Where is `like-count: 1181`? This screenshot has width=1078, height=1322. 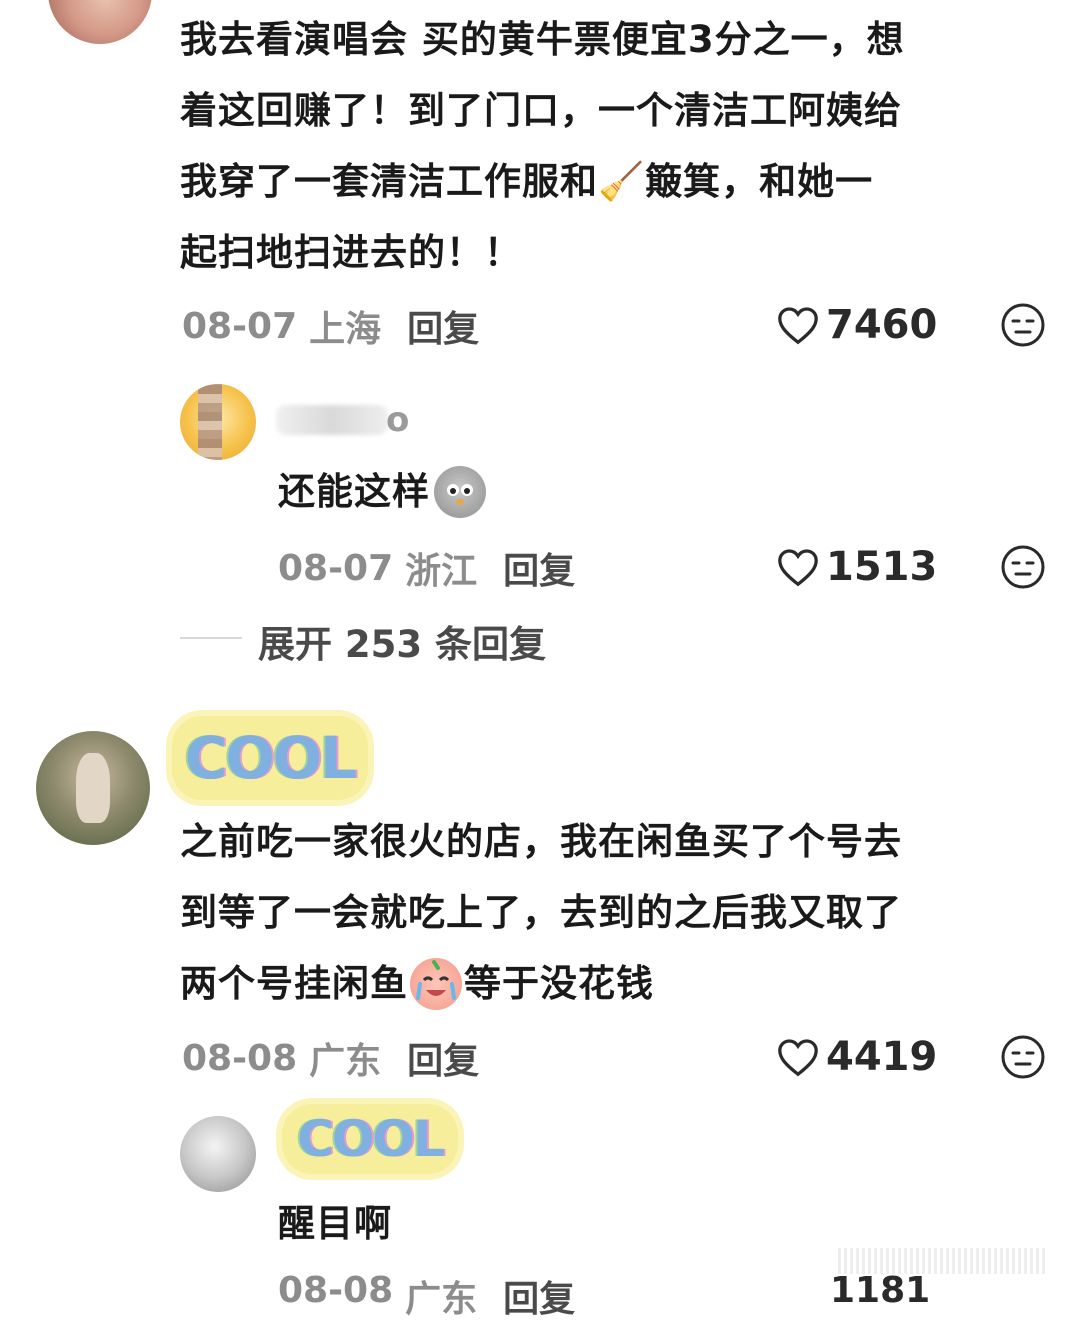
like-count: 1181 is located at coordinates (880, 1290).